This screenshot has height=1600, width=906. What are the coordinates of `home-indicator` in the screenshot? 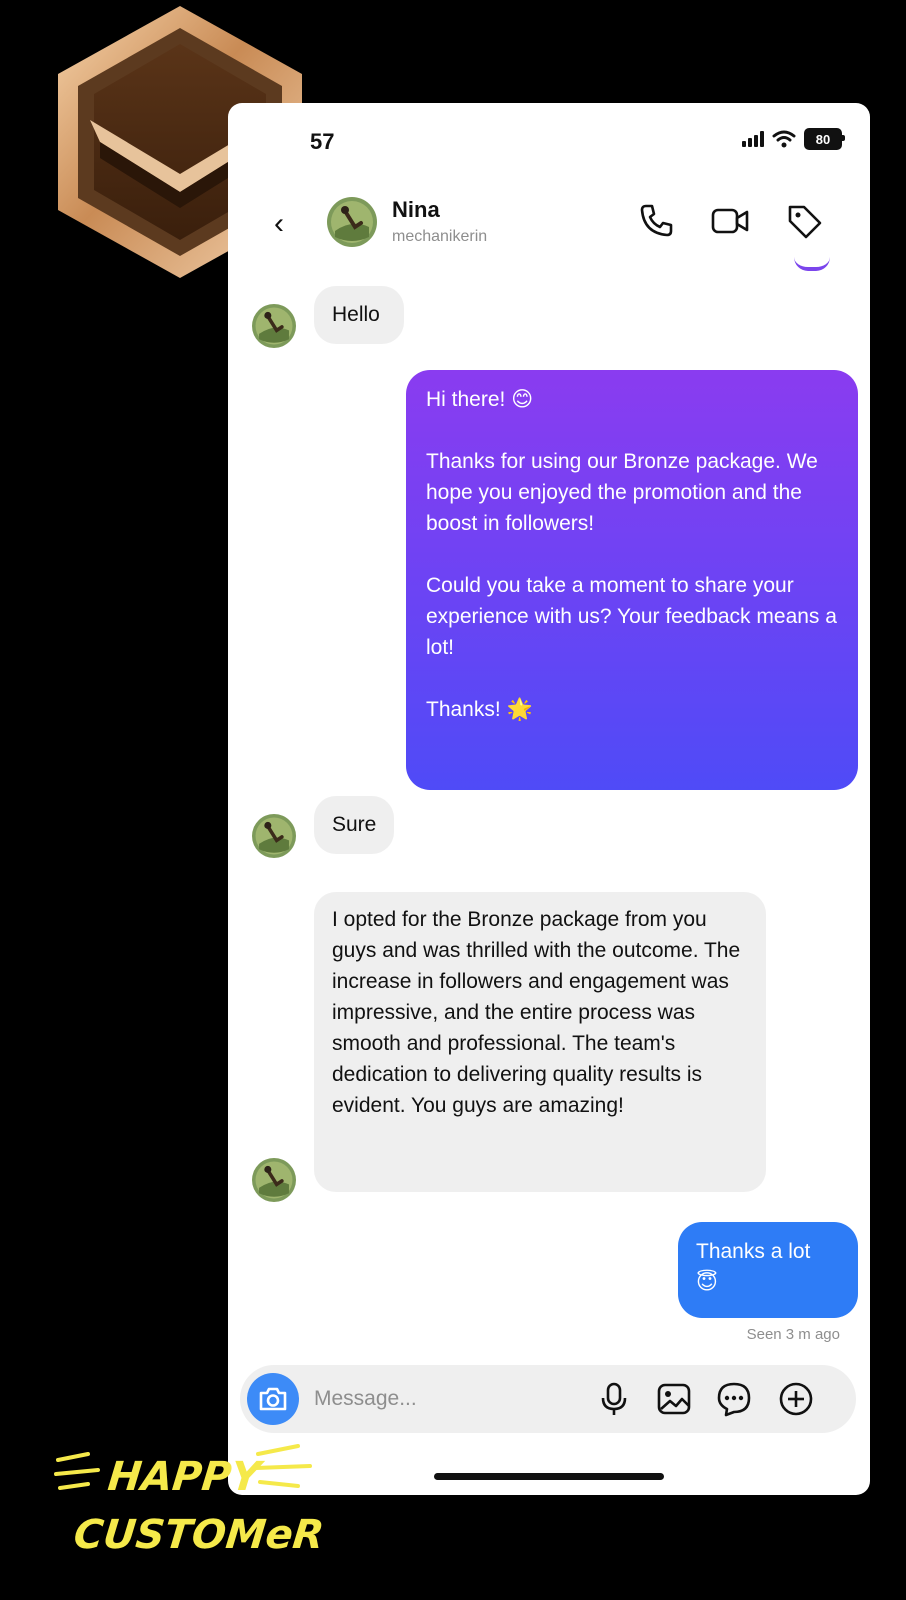 It's located at (549, 1476).